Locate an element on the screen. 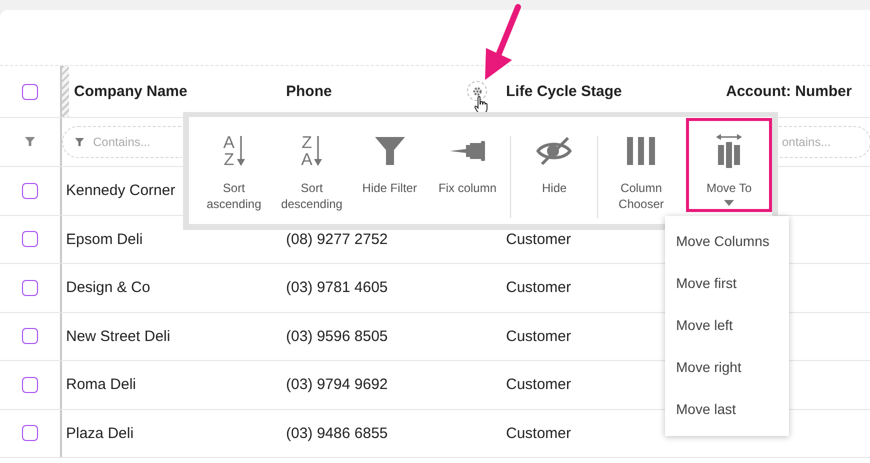 This screenshot has width=870, height=463. toolbar-button: Column Chooser is located at coordinates (641, 165).